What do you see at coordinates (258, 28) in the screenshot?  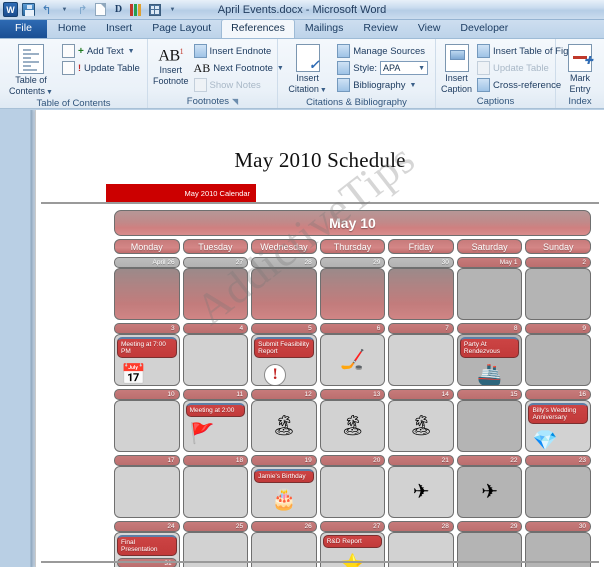 I see `tab-references: References` at bounding box center [258, 28].